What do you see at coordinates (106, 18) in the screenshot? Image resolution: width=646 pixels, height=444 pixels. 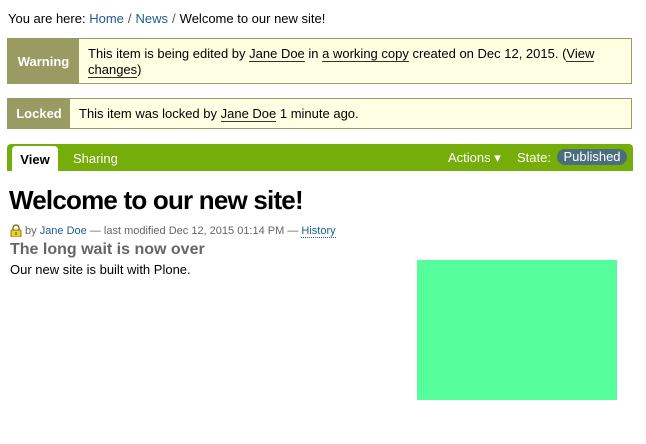 I see `breadcrumb-home-link: Home` at bounding box center [106, 18].